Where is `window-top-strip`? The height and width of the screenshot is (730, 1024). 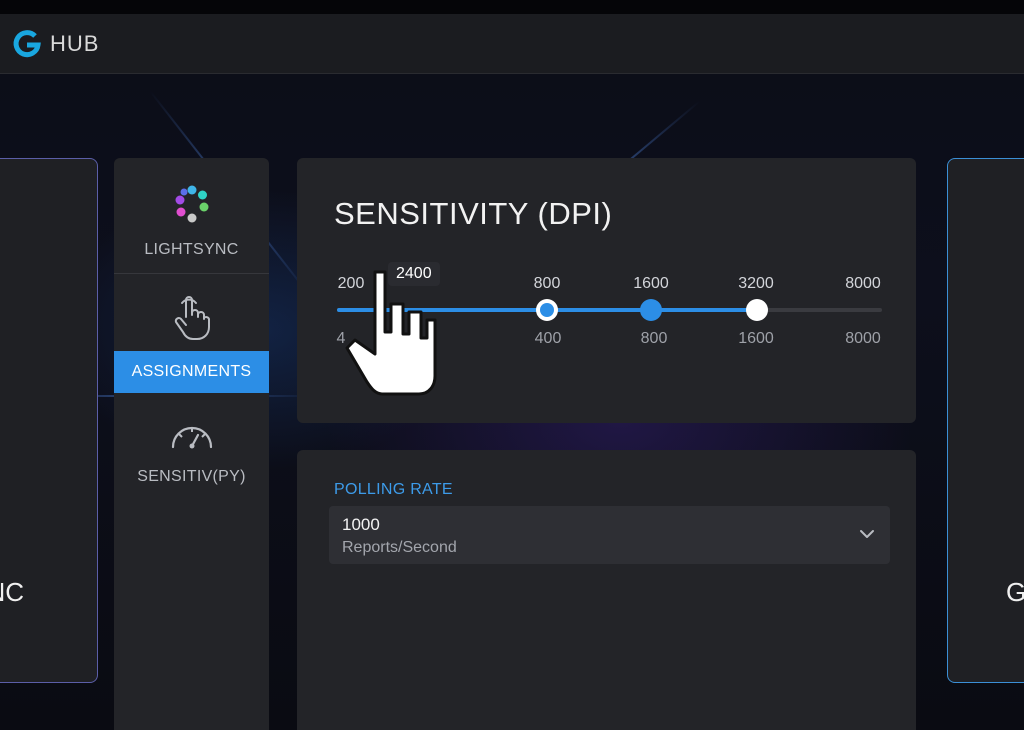 window-top-strip is located at coordinates (512, 7).